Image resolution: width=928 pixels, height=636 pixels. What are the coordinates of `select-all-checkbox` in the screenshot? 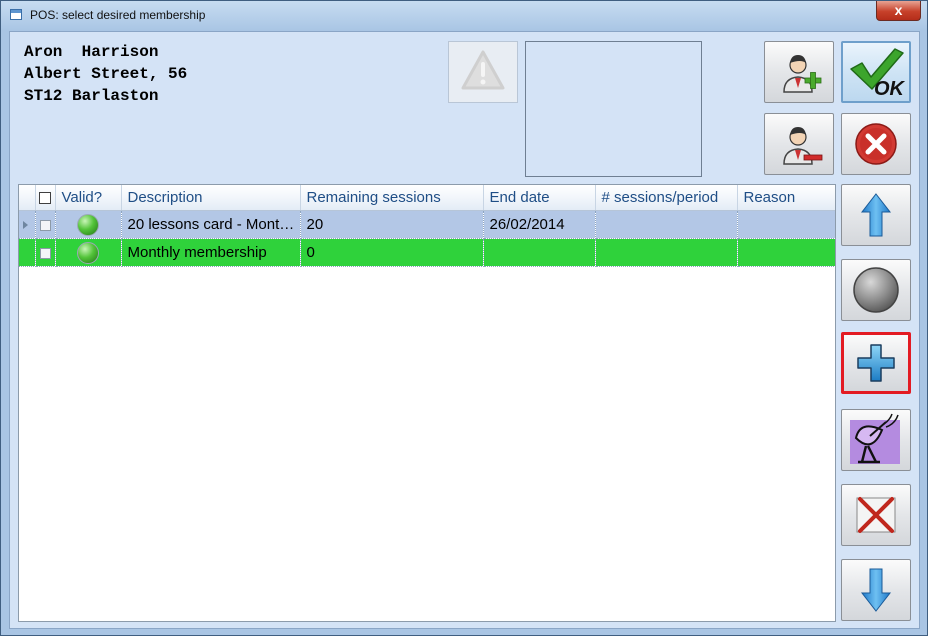 It's located at (45, 198).